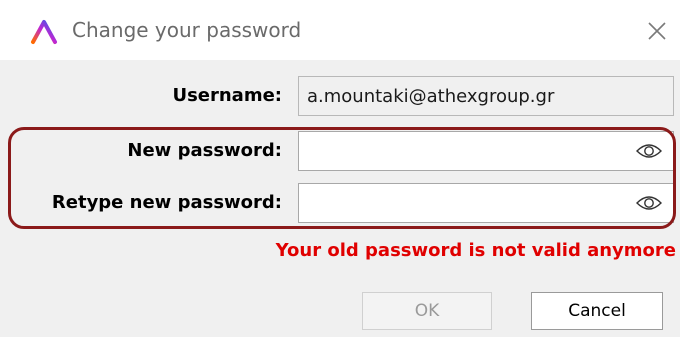  Describe the element at coordinates (187, 30) in the screenshot. I see `dialog-title: Change your password` at that location.